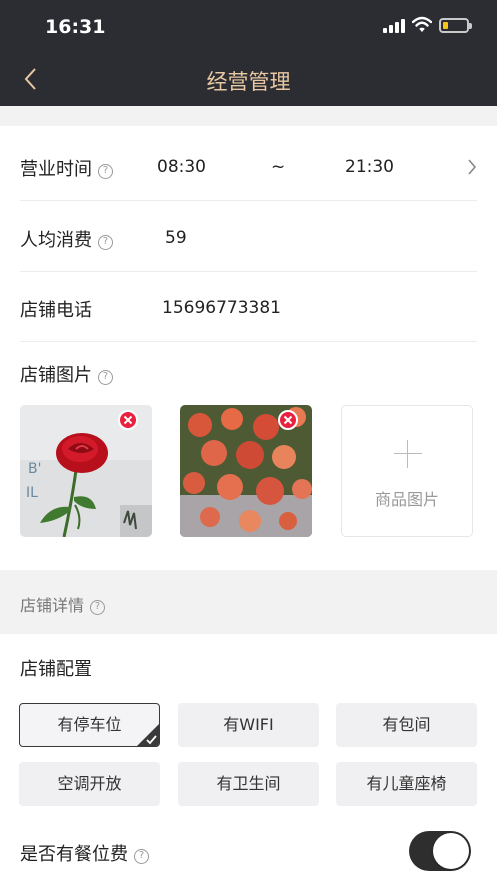  Describe the element at coordinates (75, 27) in the screenshot. I see `status-time: 16:31` at that location.